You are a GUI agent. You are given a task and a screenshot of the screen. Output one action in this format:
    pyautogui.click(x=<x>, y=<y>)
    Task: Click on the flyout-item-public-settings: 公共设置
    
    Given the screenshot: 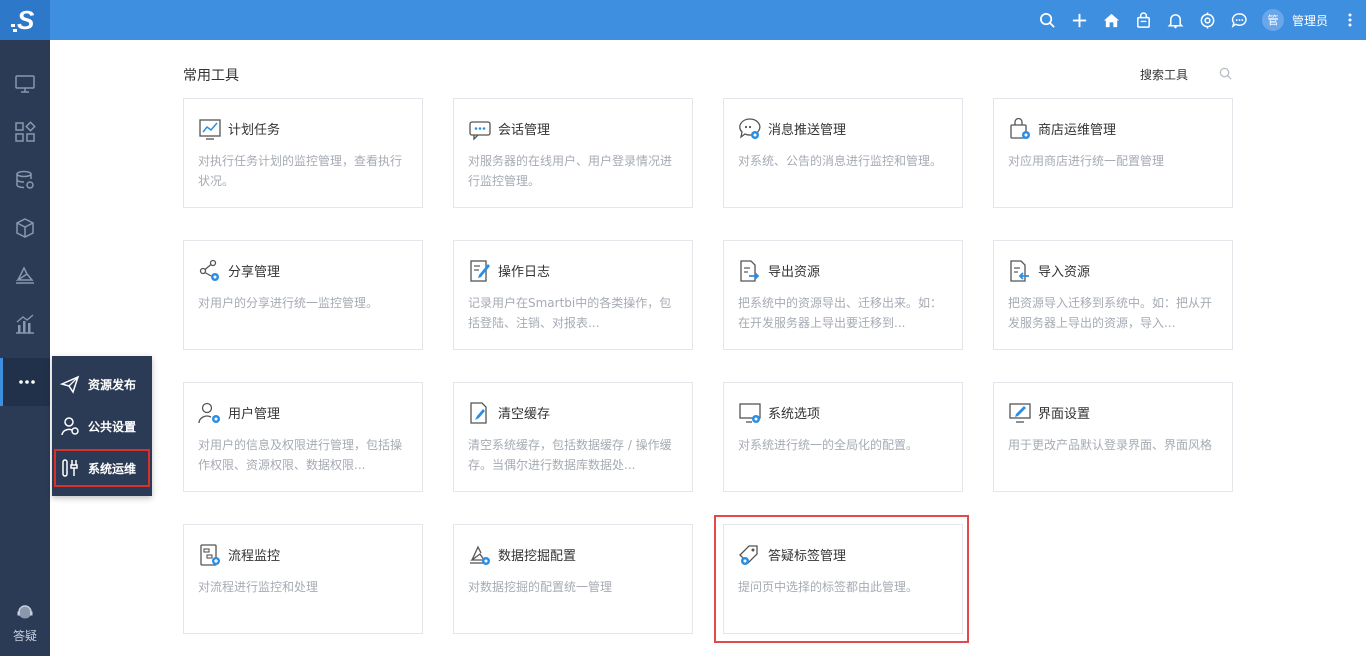 What is the action you would take?
    pyautogui.click(x=102, y=426)
    